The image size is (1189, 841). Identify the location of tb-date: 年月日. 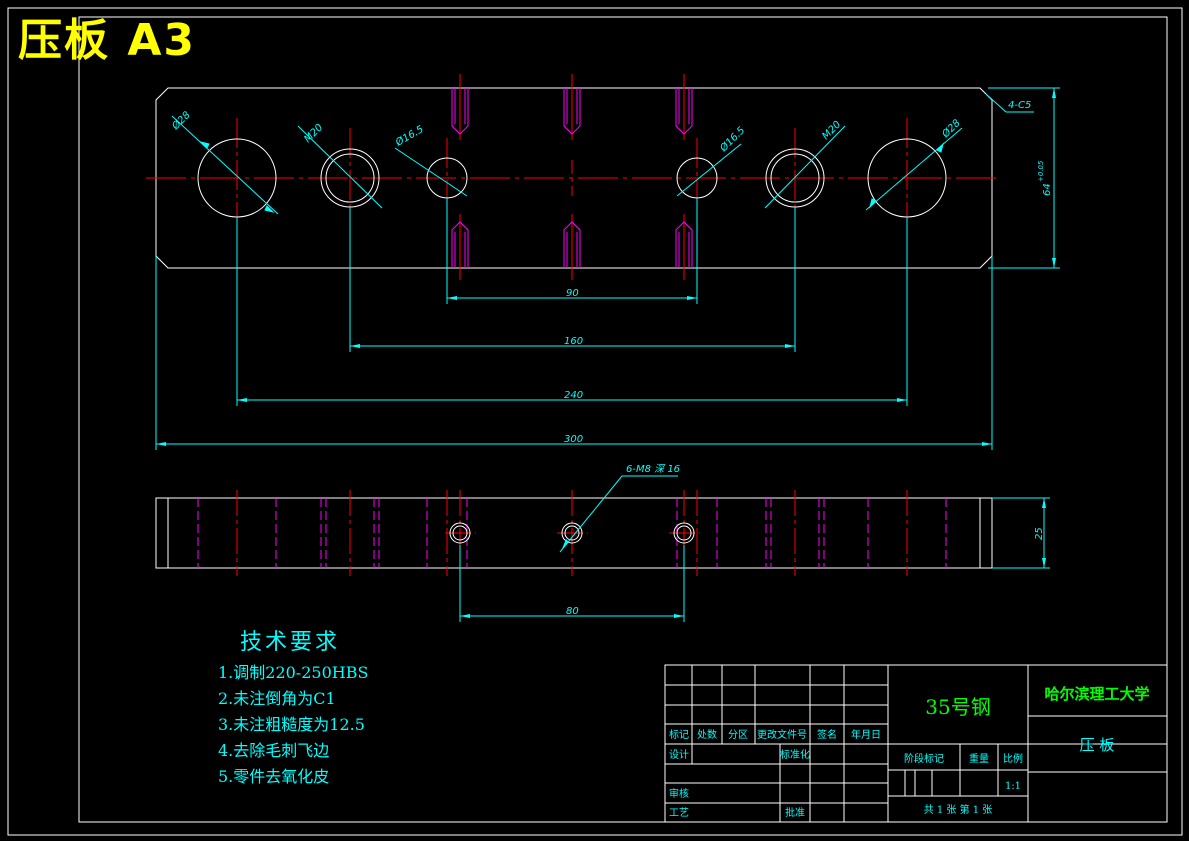
(866, 734).